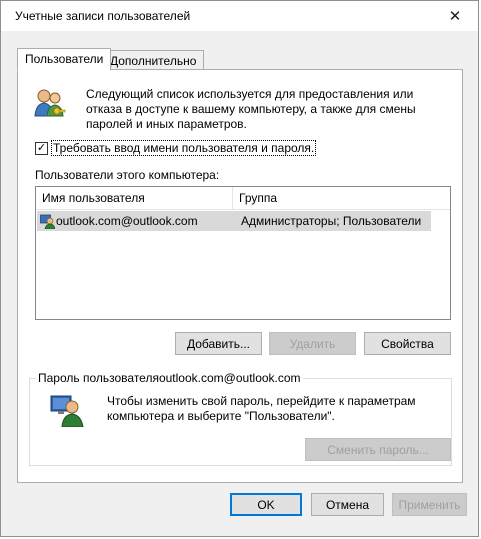 The image size is (481, 539). What do you see at coordinates (239, 16) in the screenshot?
I see `title-bar: Учетные записи пользователей ✕` at bounding box center [239, 16].